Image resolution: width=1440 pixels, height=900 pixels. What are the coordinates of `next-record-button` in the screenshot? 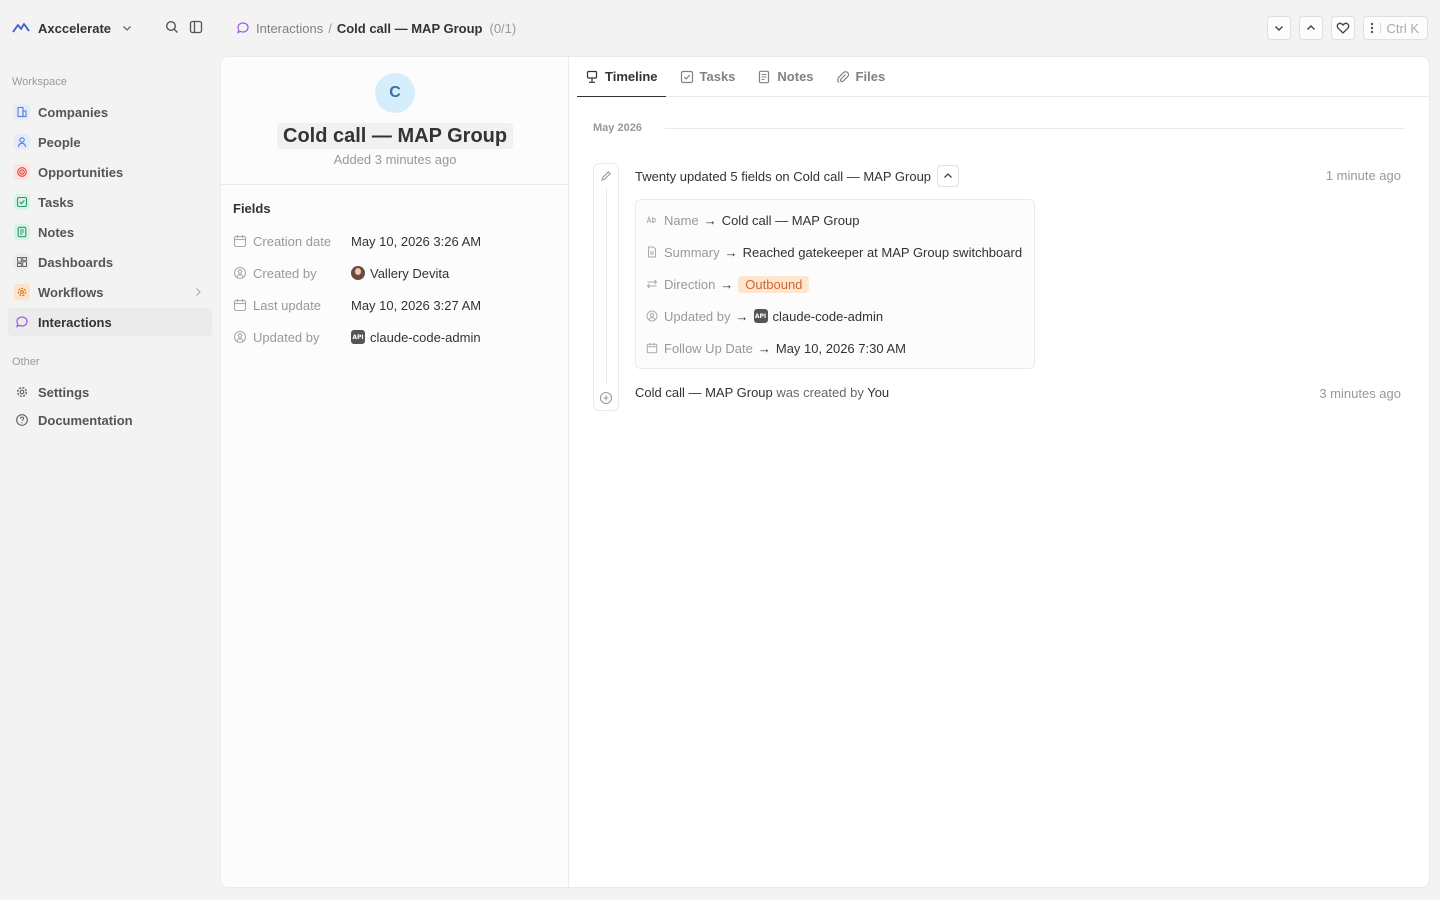 It's located at (1278, 28).